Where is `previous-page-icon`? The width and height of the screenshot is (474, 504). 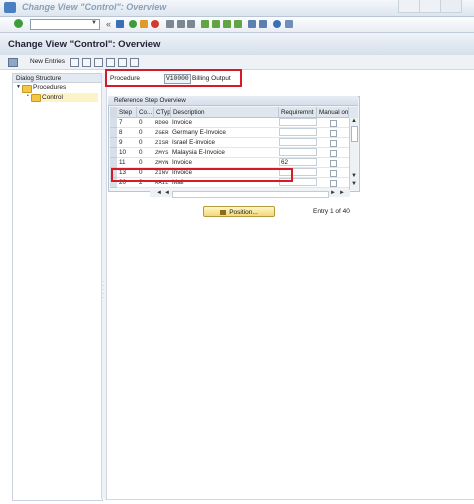
previous-page-icon is located at coordinates (216, 24).